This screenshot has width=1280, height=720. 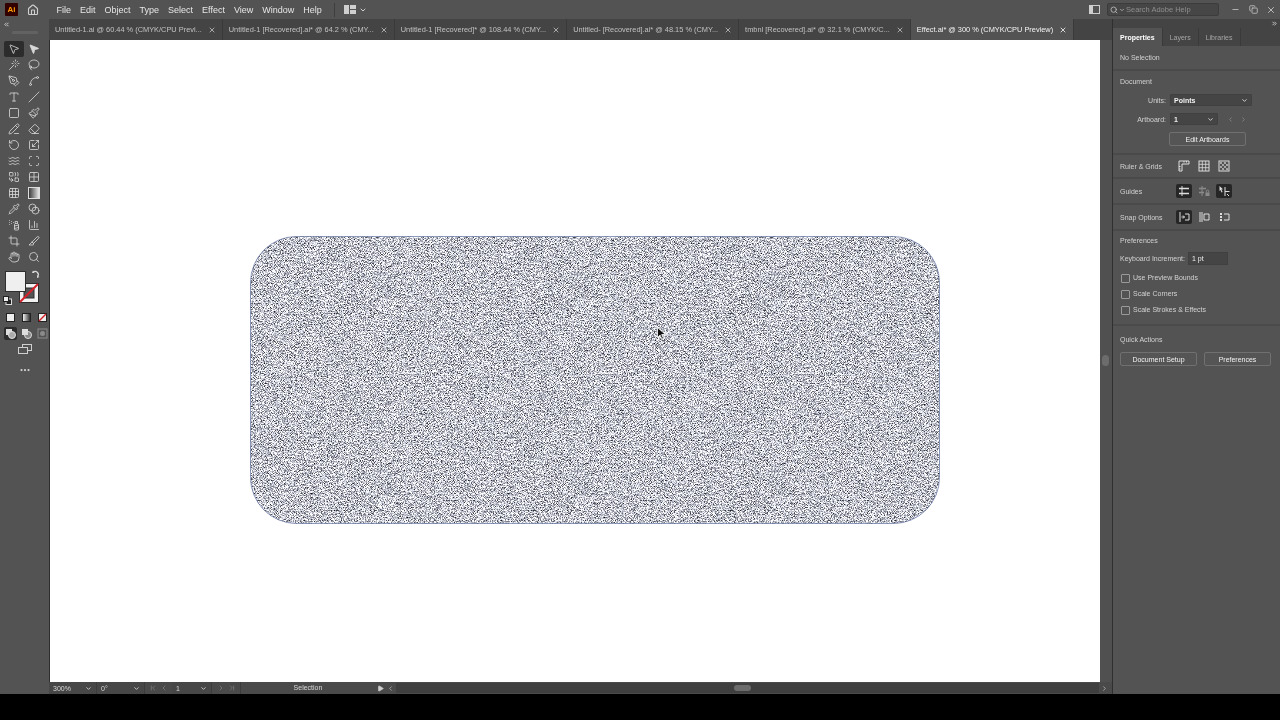 I want to click on menu-item: Effect, so click(x=213, y=9).